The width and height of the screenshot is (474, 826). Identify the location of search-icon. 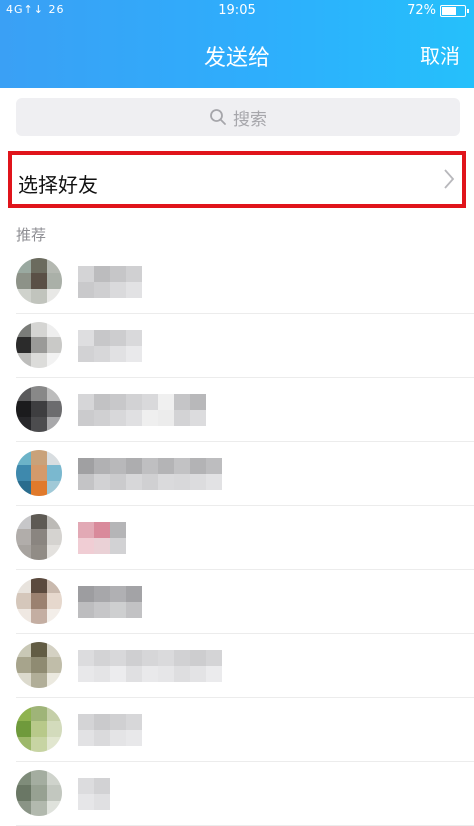
(218, 117).